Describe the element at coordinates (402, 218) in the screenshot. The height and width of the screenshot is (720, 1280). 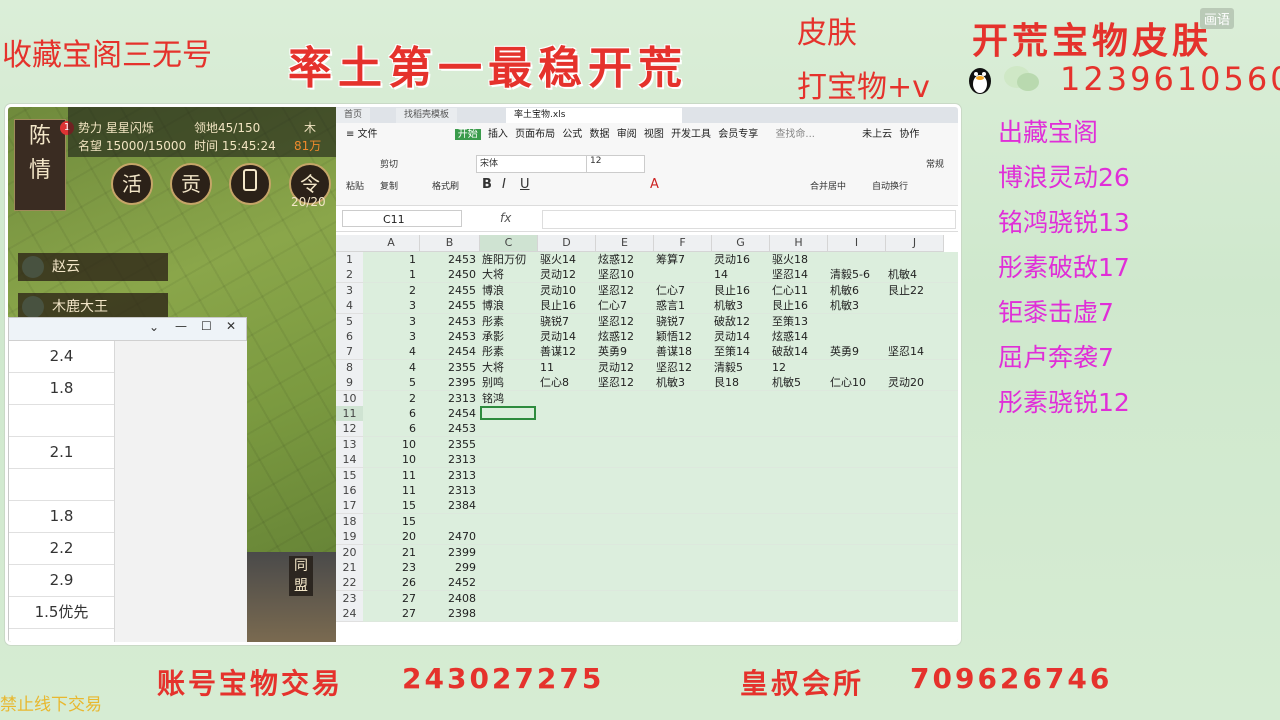
I see `name-box: C11` at that location.